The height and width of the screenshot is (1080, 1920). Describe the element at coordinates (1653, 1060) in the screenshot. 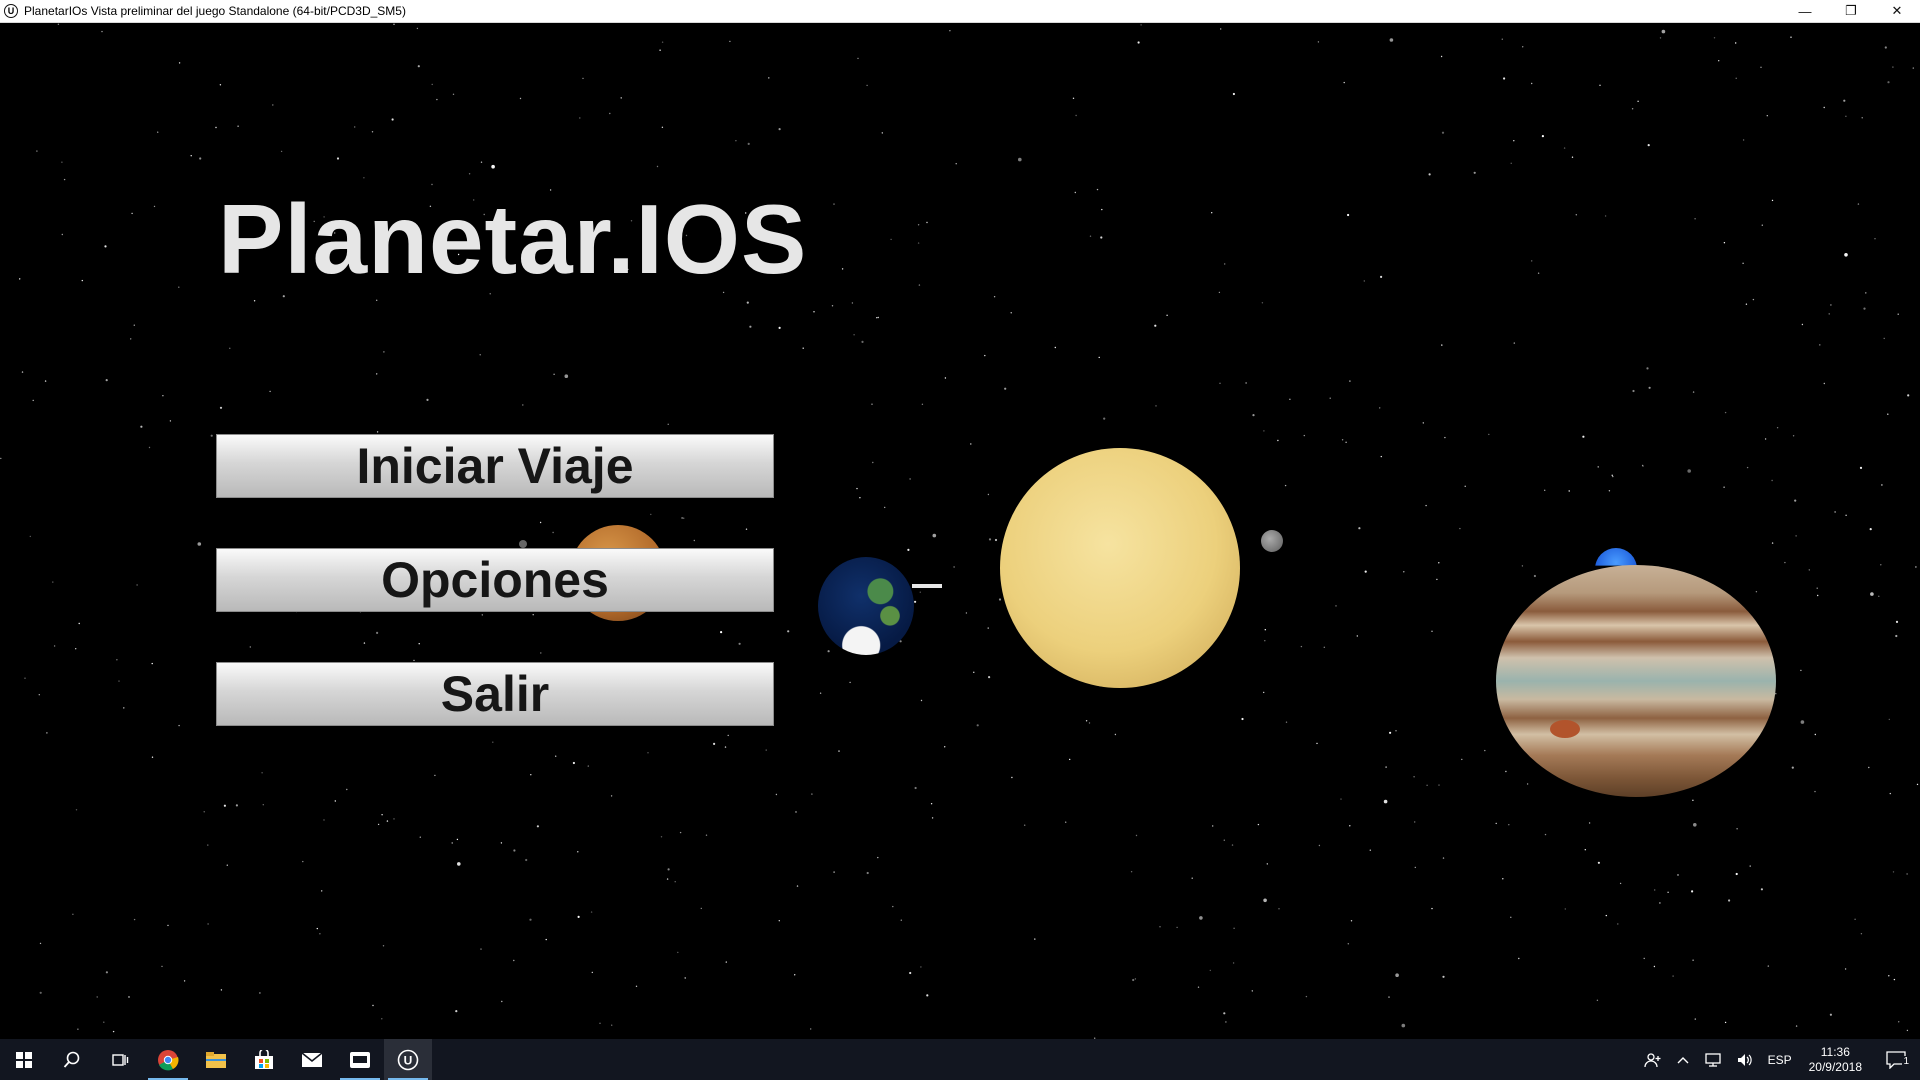

I see `people-icon` at that location.